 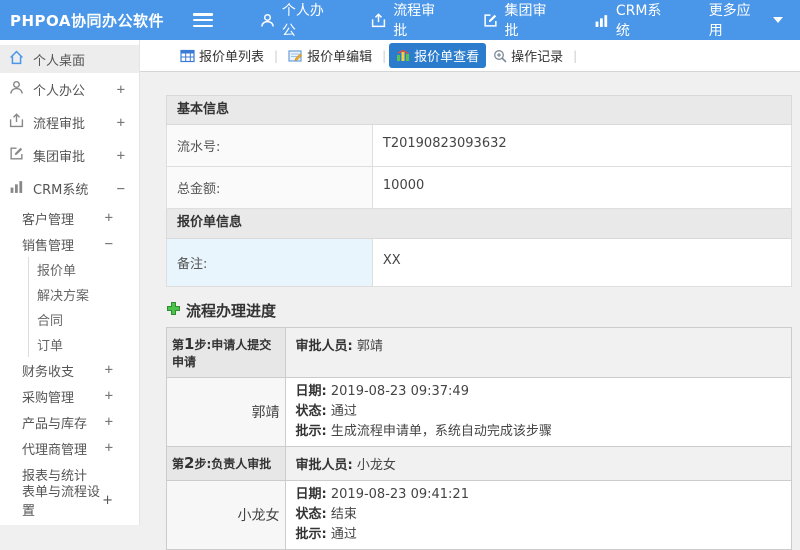 What do you see at coordinates (399, 494) in the screenshot?
I see `detail-date: 2019-08-23 09:41:21` at bounding box center [399, 494].